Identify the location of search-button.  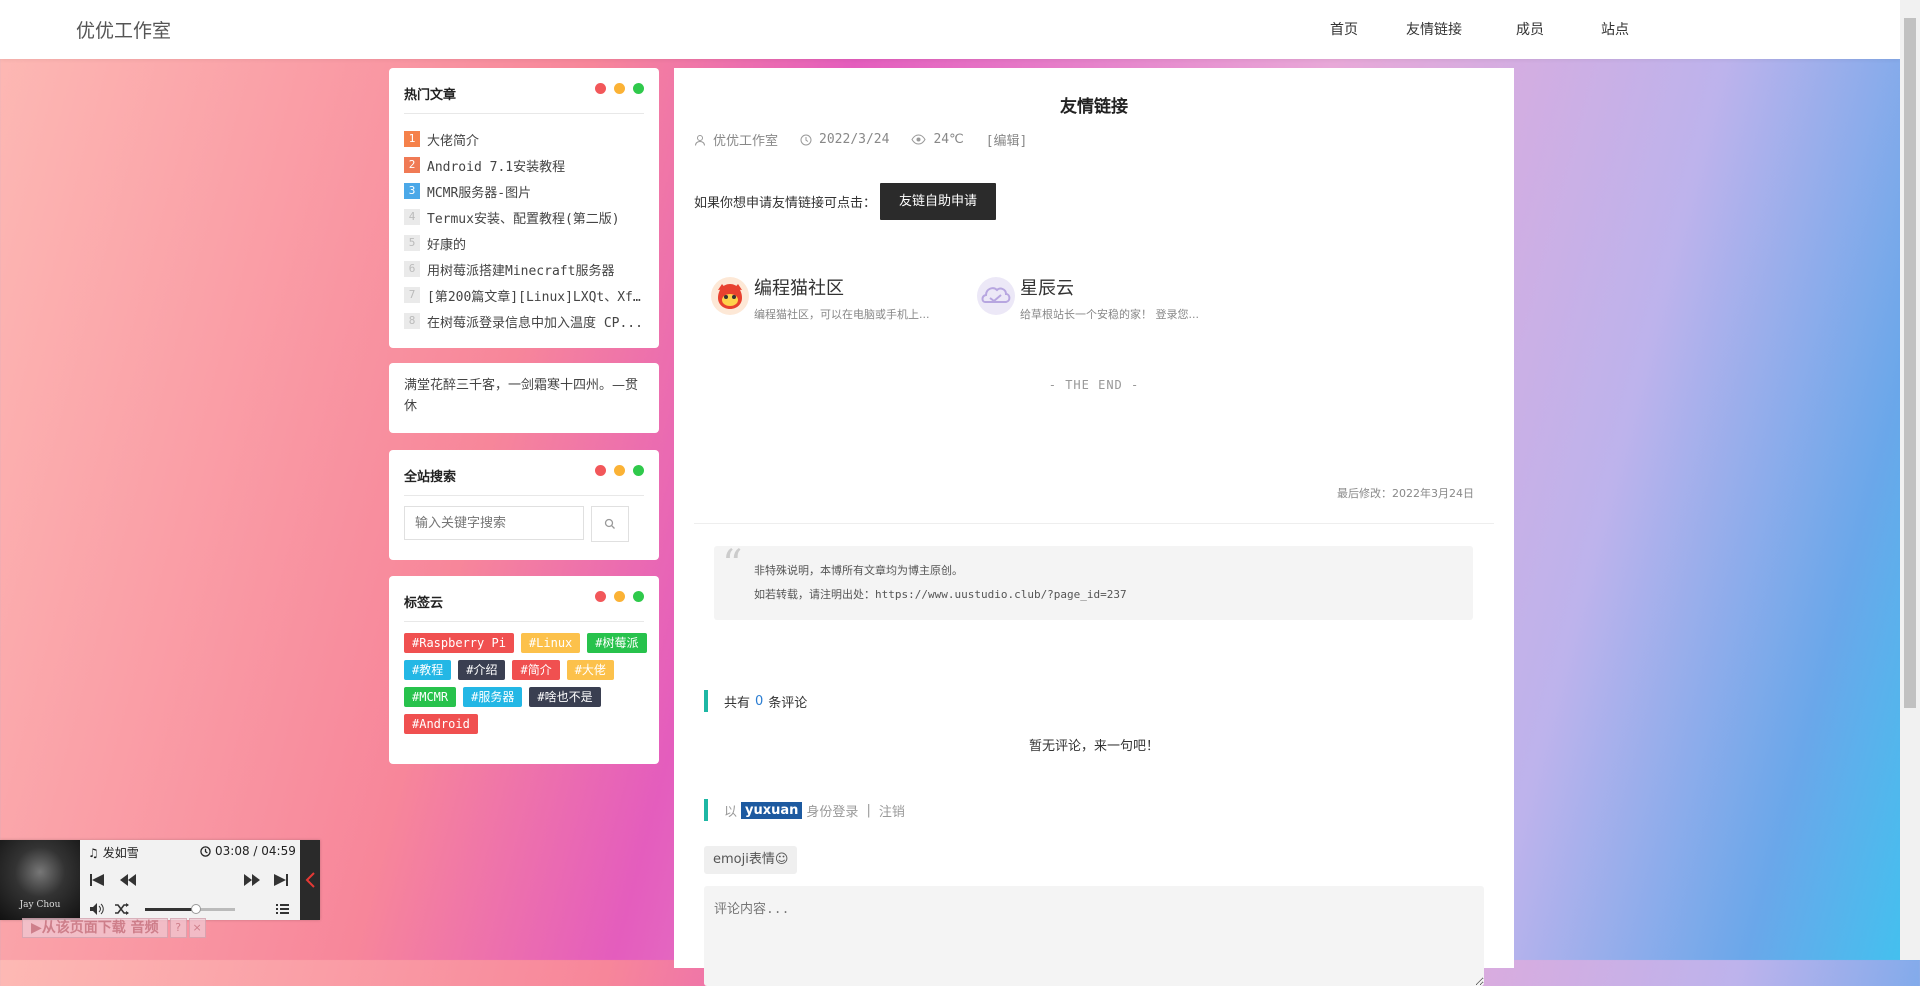
(610, 524).